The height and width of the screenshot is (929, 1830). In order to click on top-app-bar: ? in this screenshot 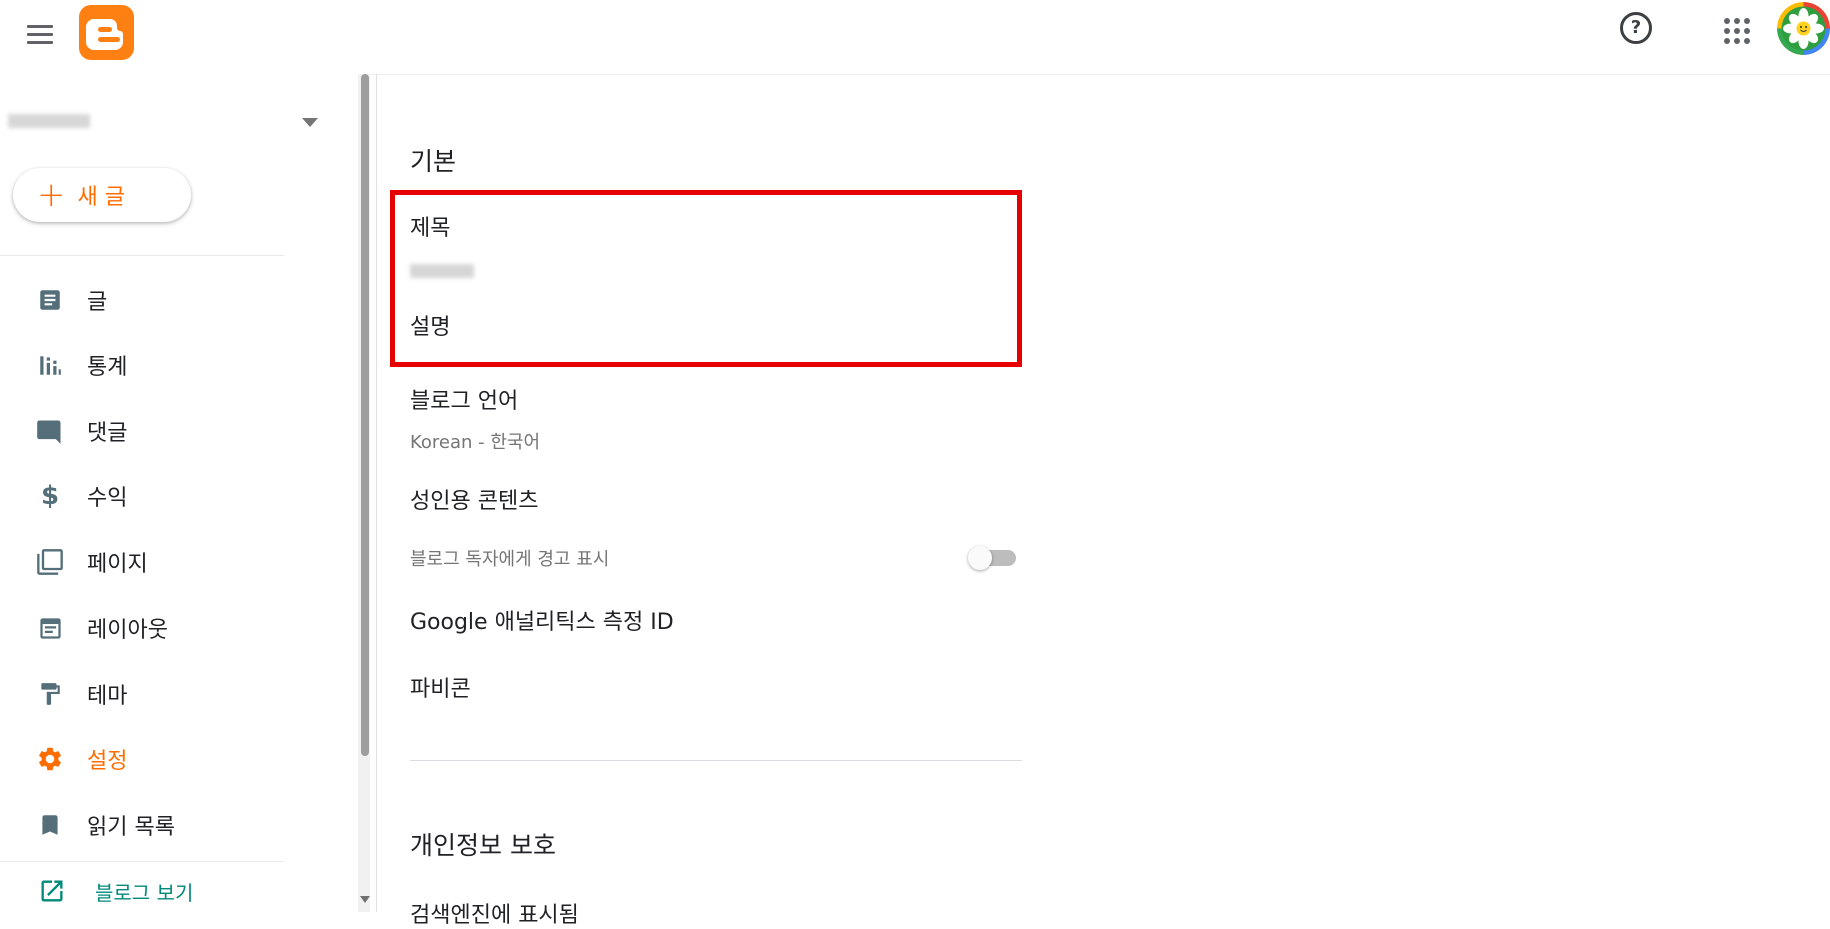, I will do `click(915, 37)`.